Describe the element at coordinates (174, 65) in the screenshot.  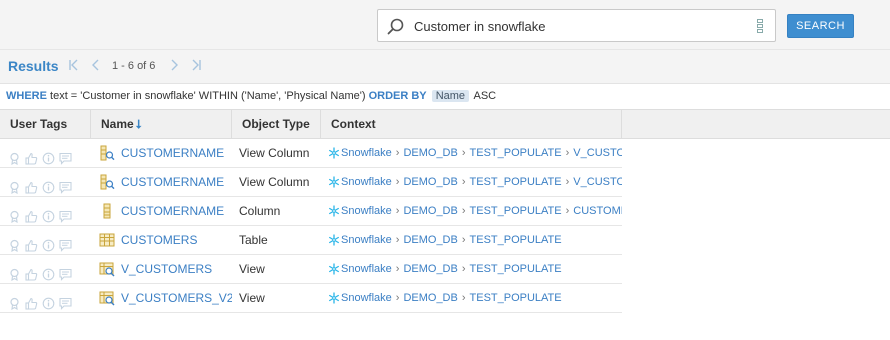
I see `next-page-button` at that location.